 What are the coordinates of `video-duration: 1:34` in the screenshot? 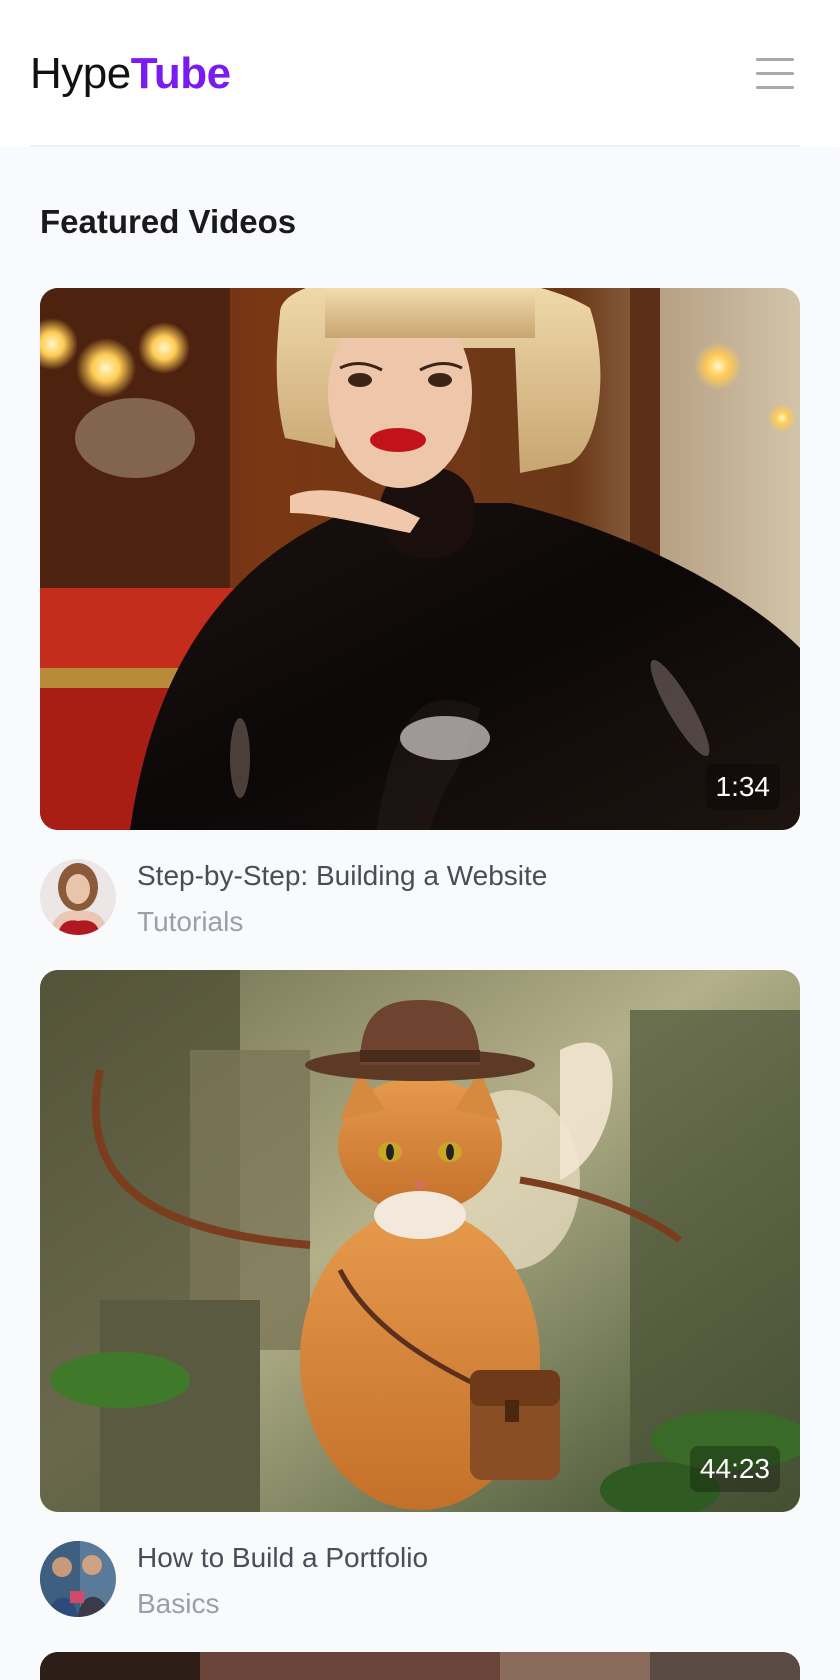 It's located at (742, 787).